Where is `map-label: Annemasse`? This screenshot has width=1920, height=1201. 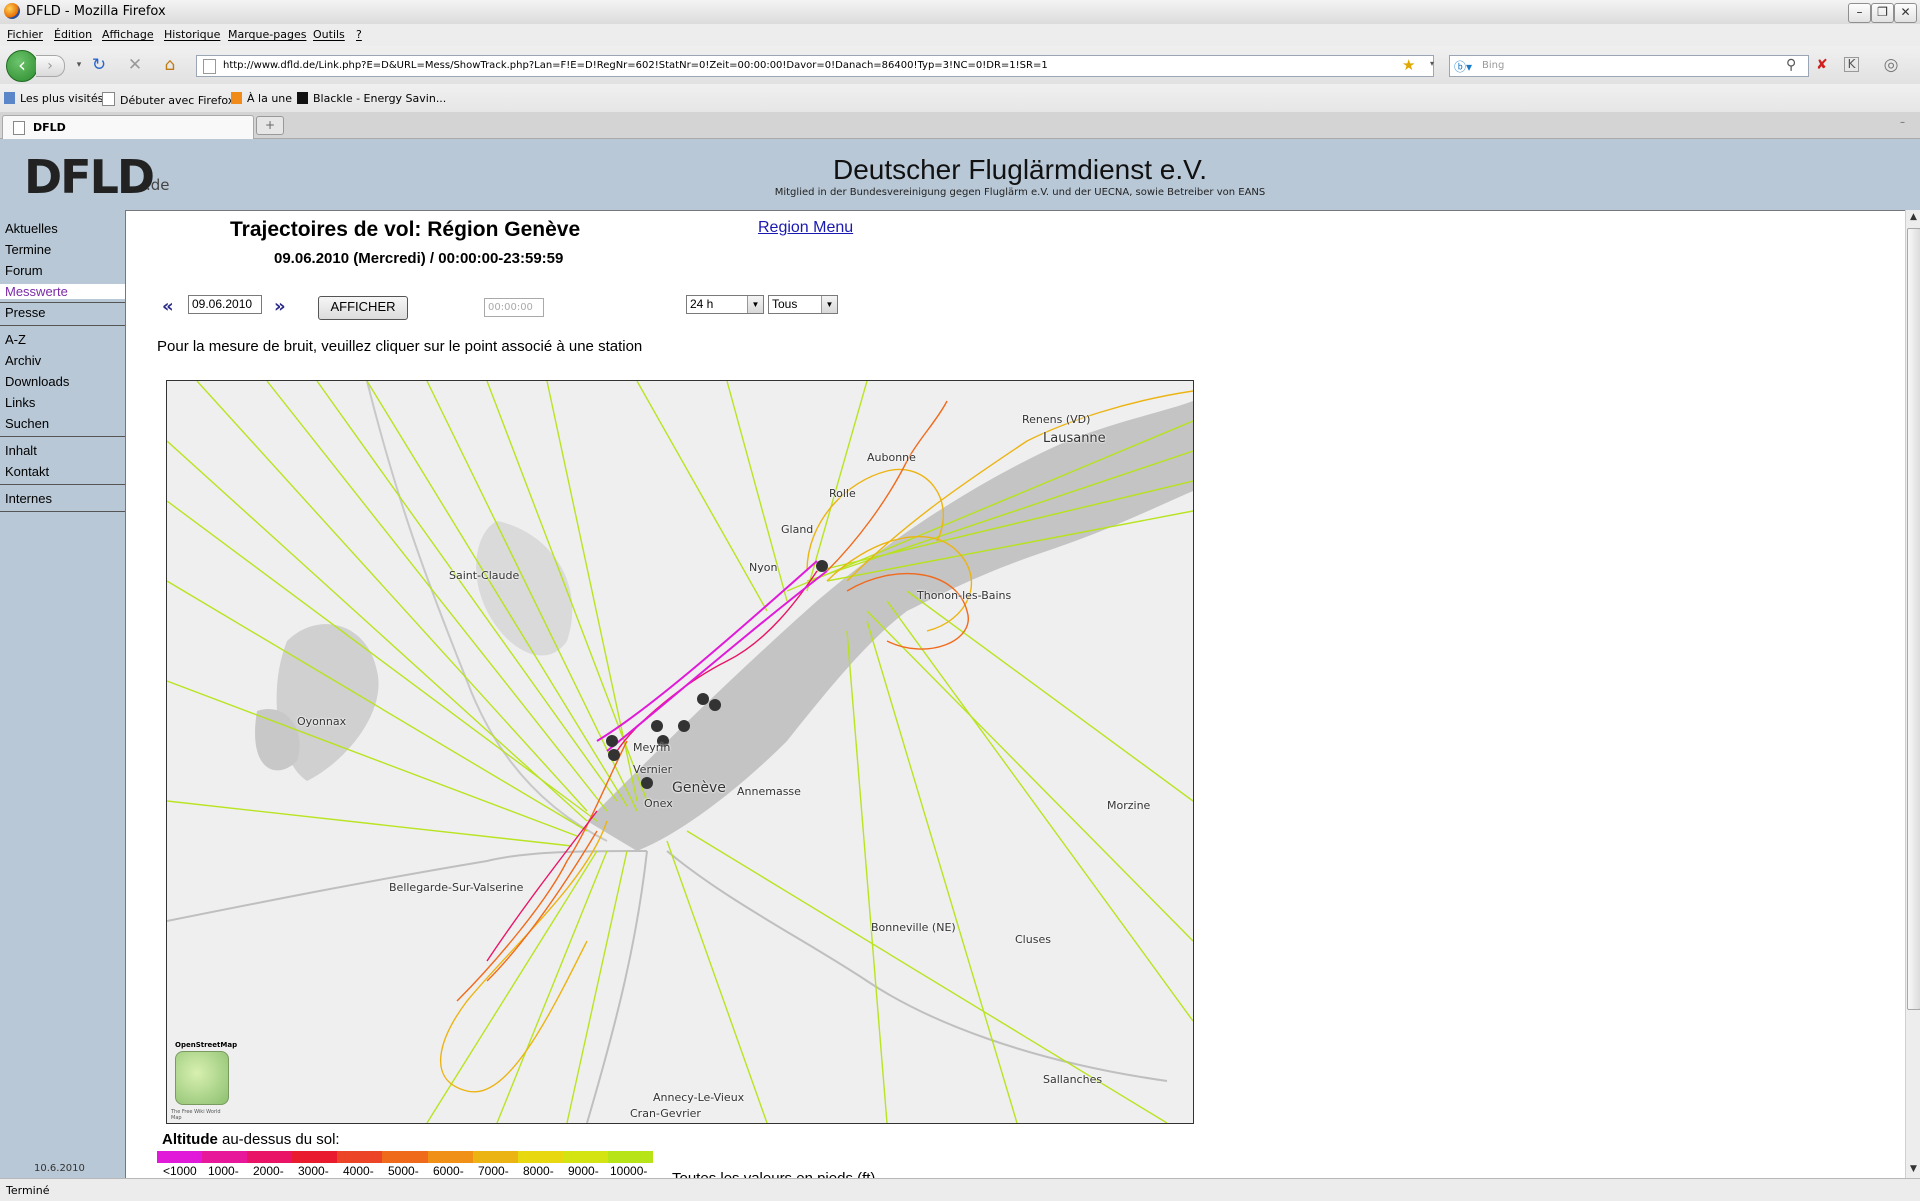 map-label: Annemasse is located at coordinates (769, 791).